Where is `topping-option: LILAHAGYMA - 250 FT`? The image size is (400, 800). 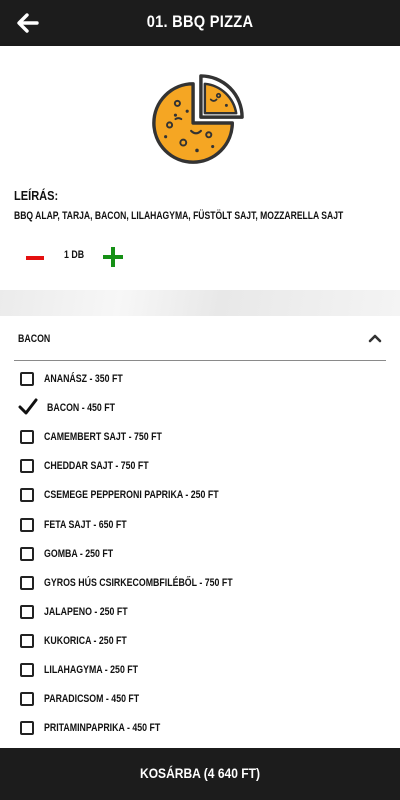
topping-option: LILAHAGYMA - 250 FT is located at coordinates (198, 670).